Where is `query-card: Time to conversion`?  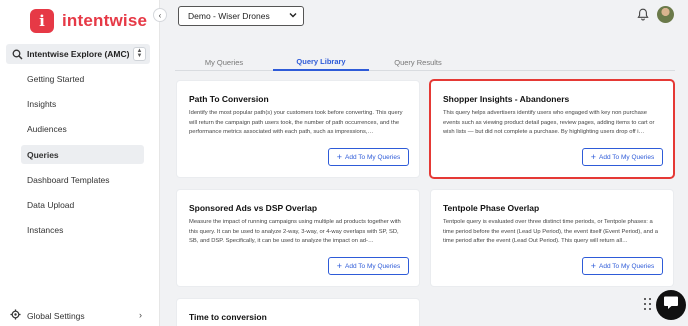 query-card: Time to conversion is located at coordinates (298, 312).